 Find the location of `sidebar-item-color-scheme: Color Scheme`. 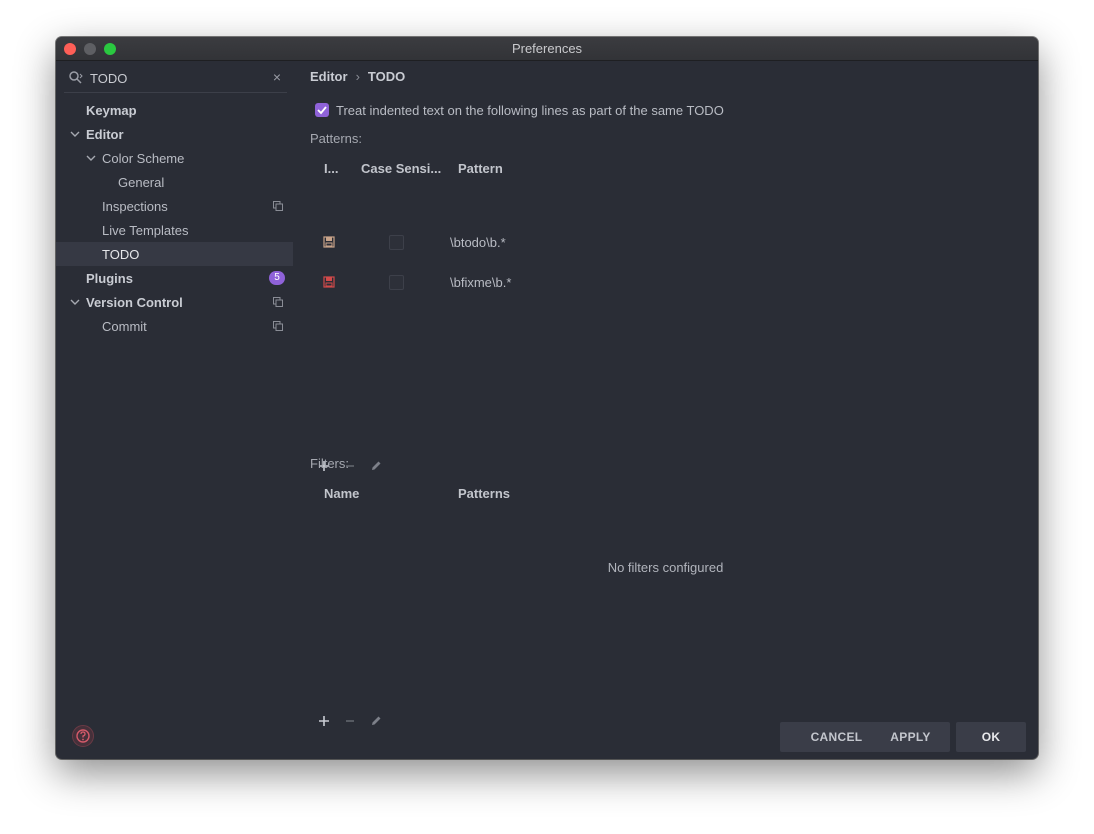

sidebar-item-color-scheme: Color Scheme is located at coordinates (174, 158).